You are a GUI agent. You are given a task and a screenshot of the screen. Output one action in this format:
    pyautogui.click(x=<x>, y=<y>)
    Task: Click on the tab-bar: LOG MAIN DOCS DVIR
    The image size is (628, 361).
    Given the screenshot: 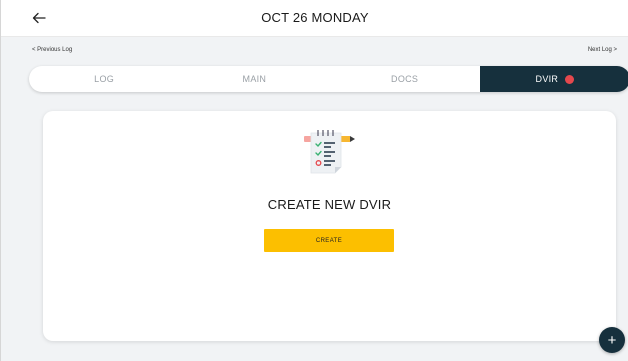 What is the action you would take?
    pyautogui.click(x=328, y=79)
    